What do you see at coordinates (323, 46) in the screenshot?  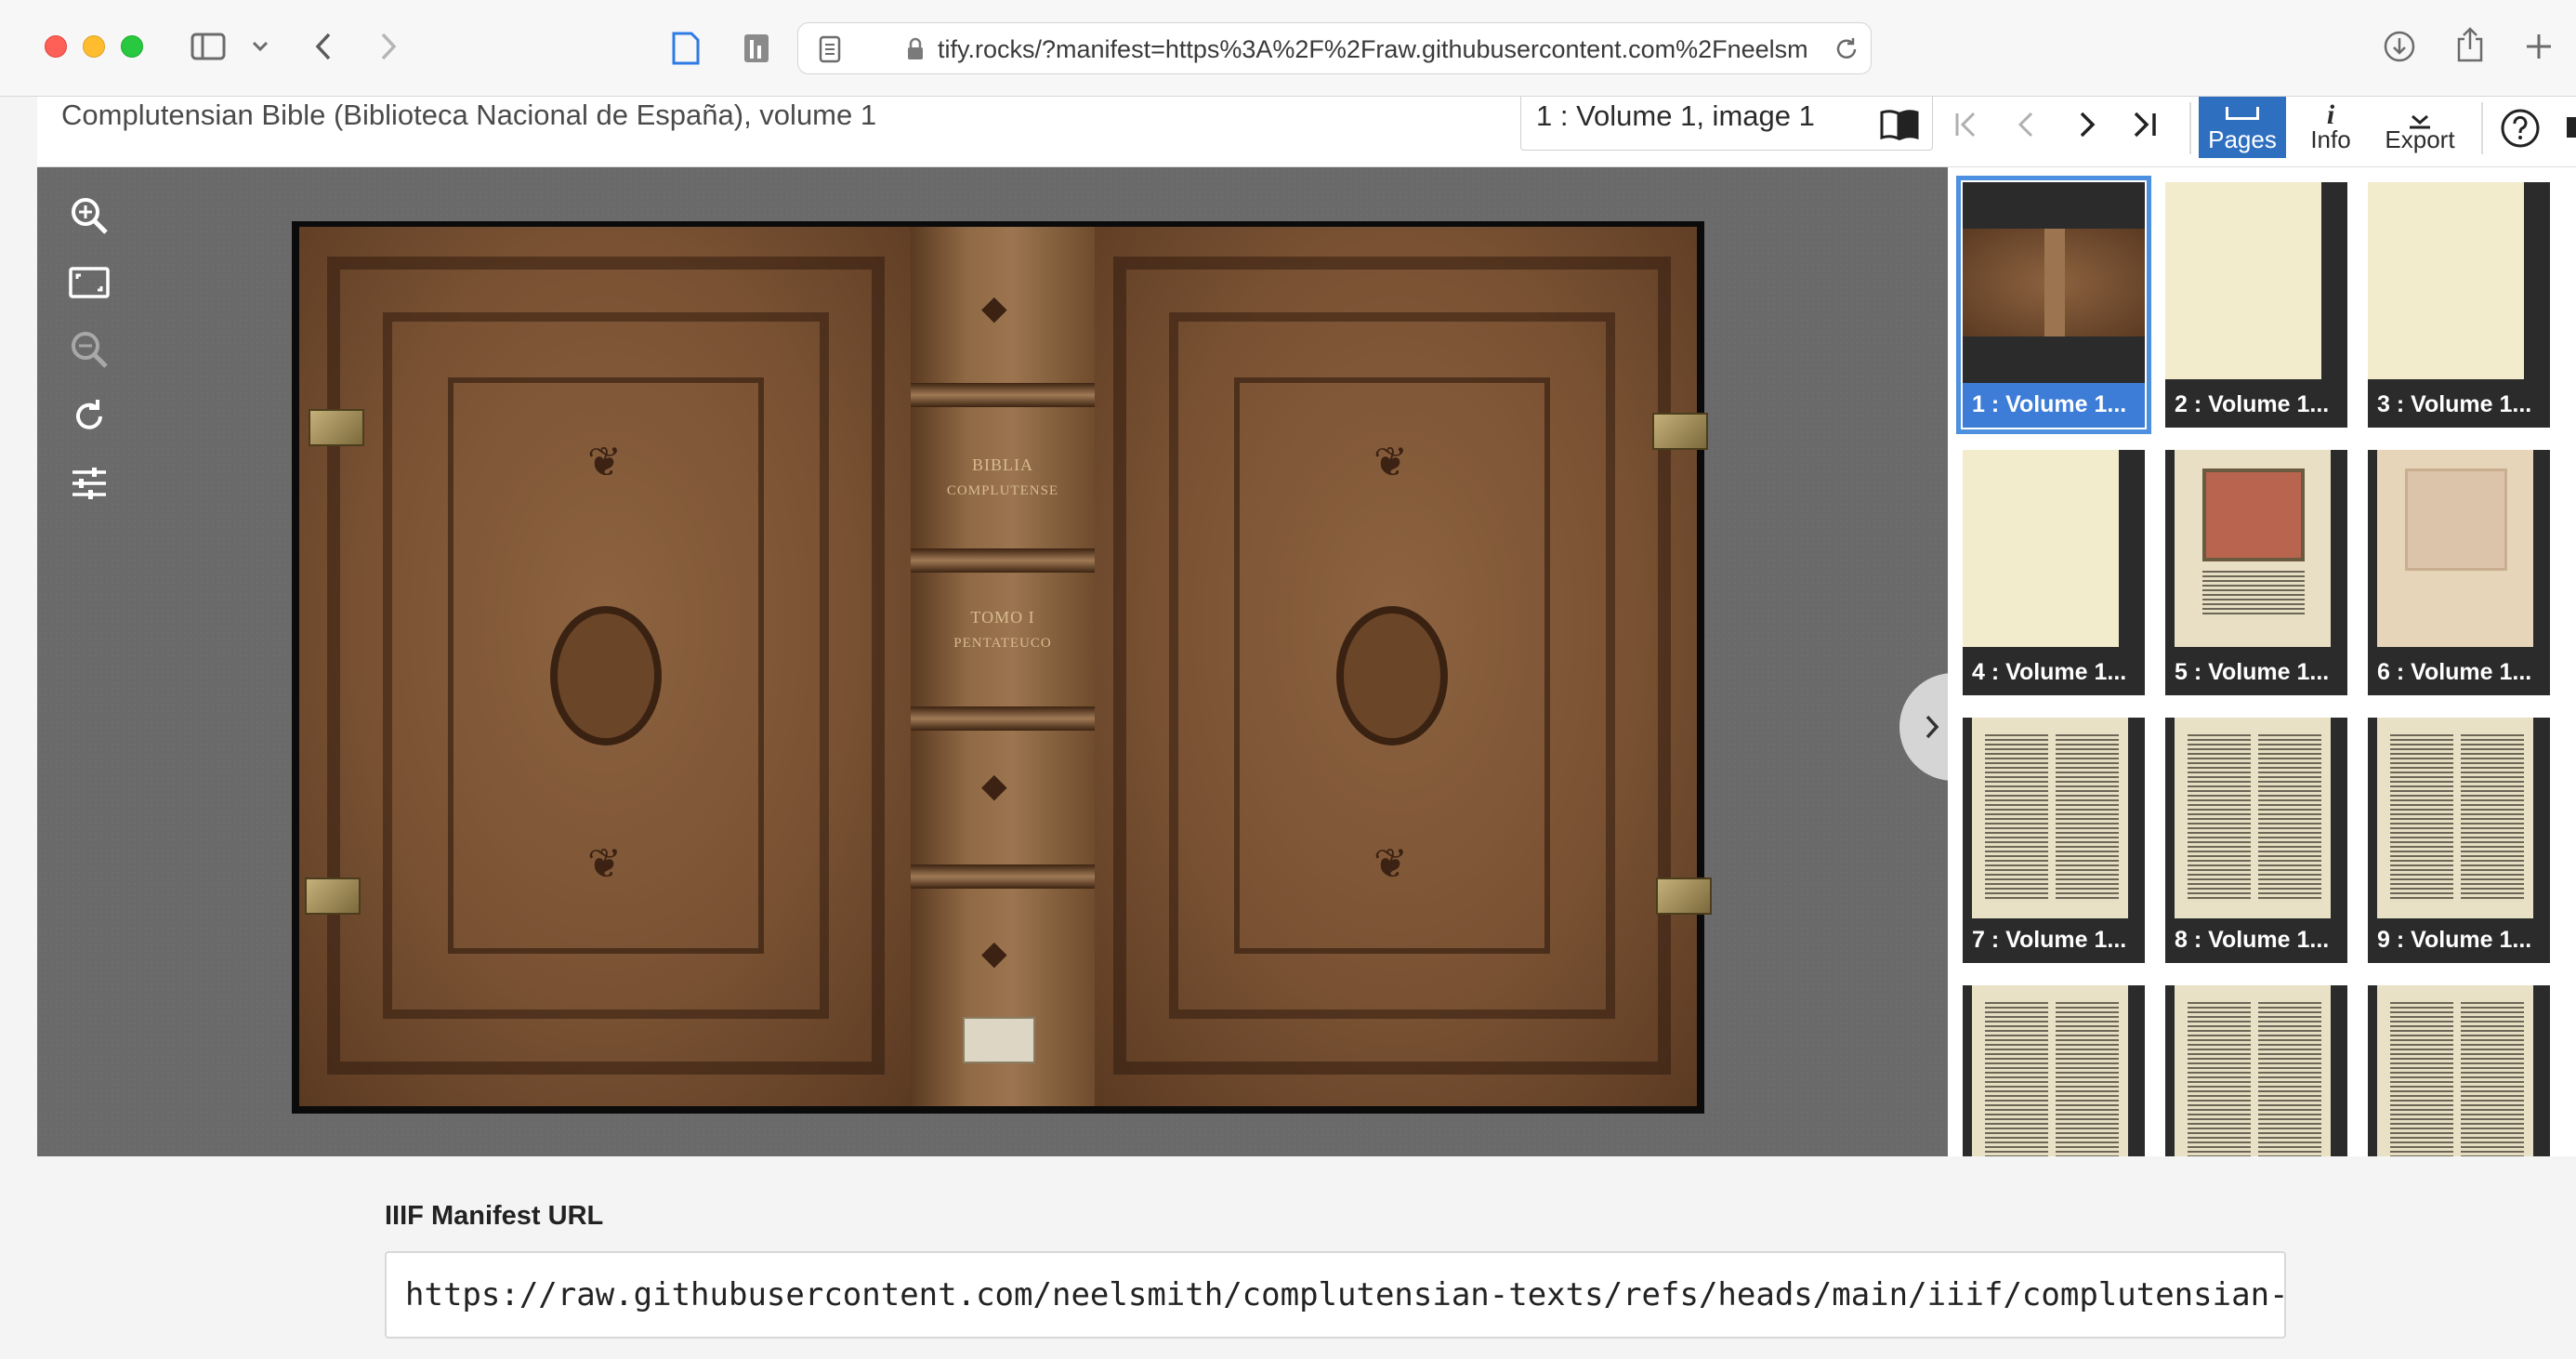 I see `back-icon` at bounding box center [323, 46].